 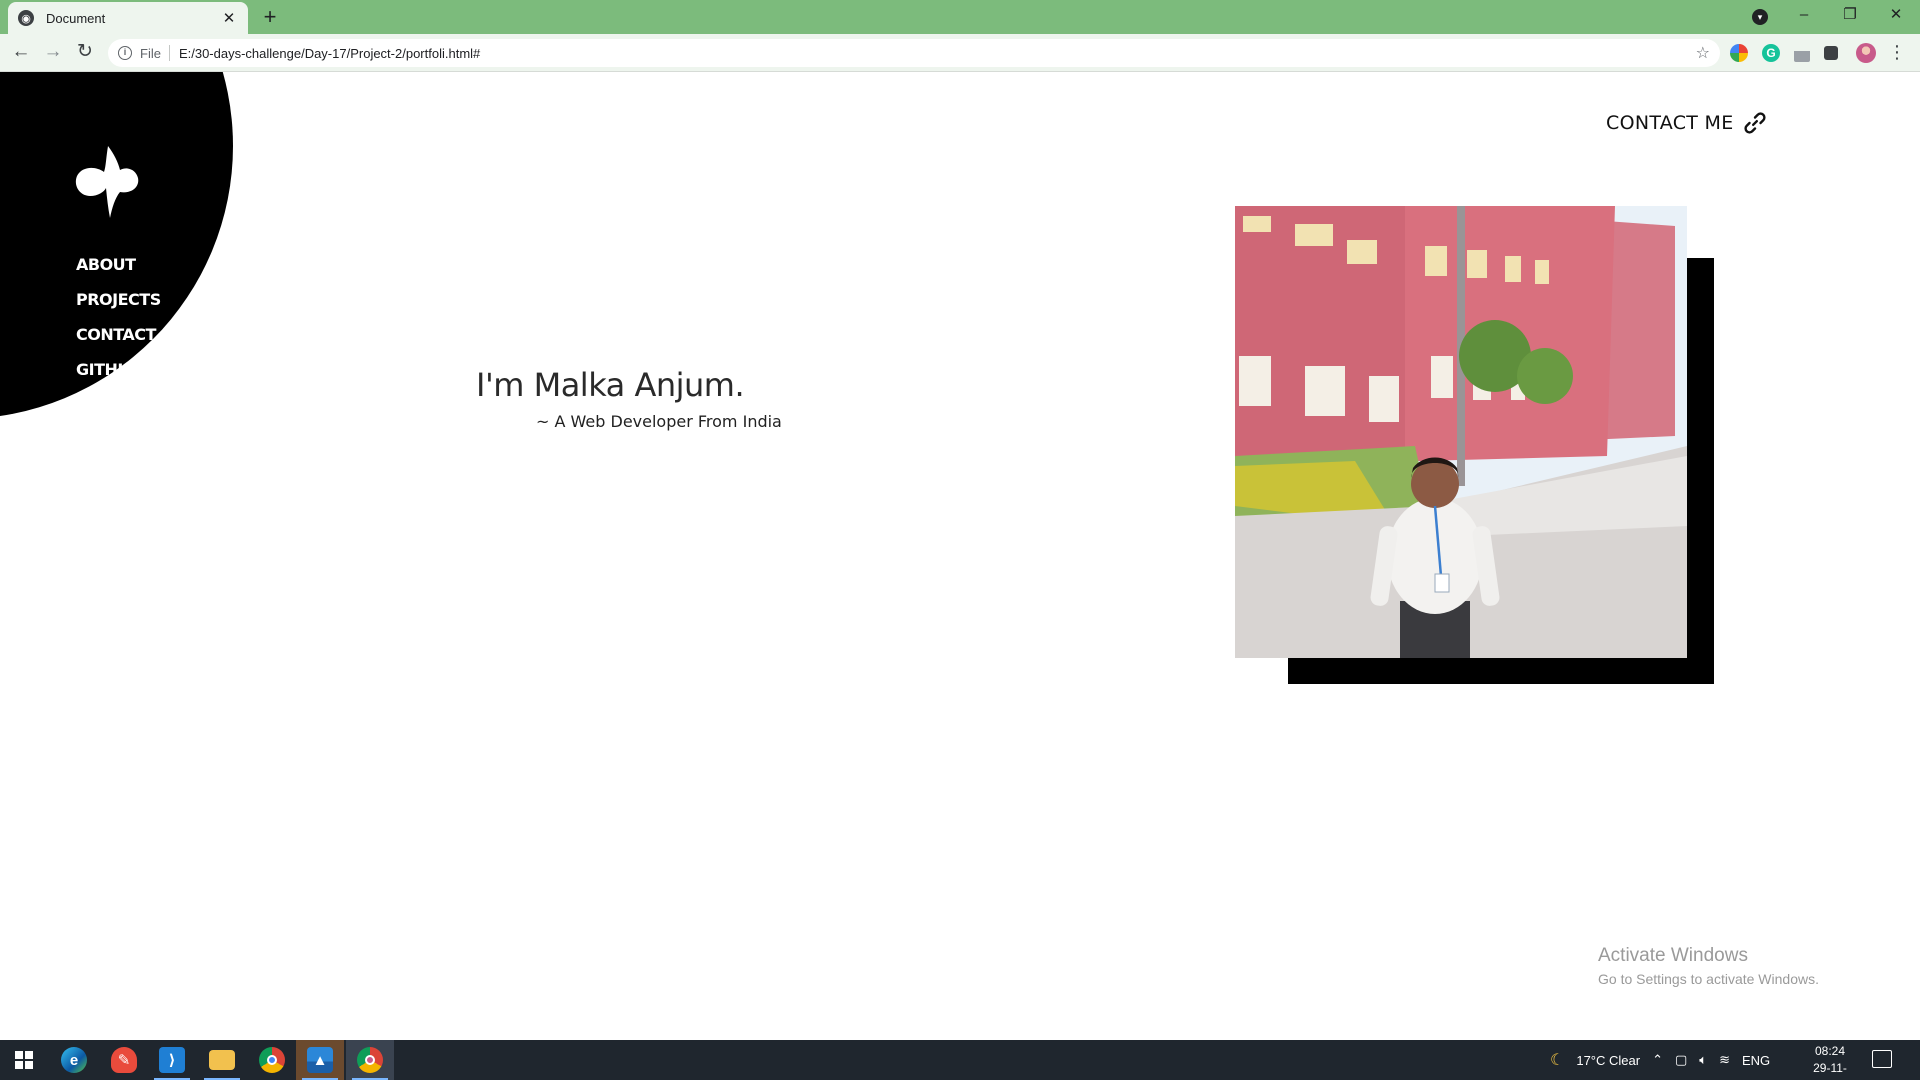 I want to click on url-scheme: File, so click(x=150, y=53).